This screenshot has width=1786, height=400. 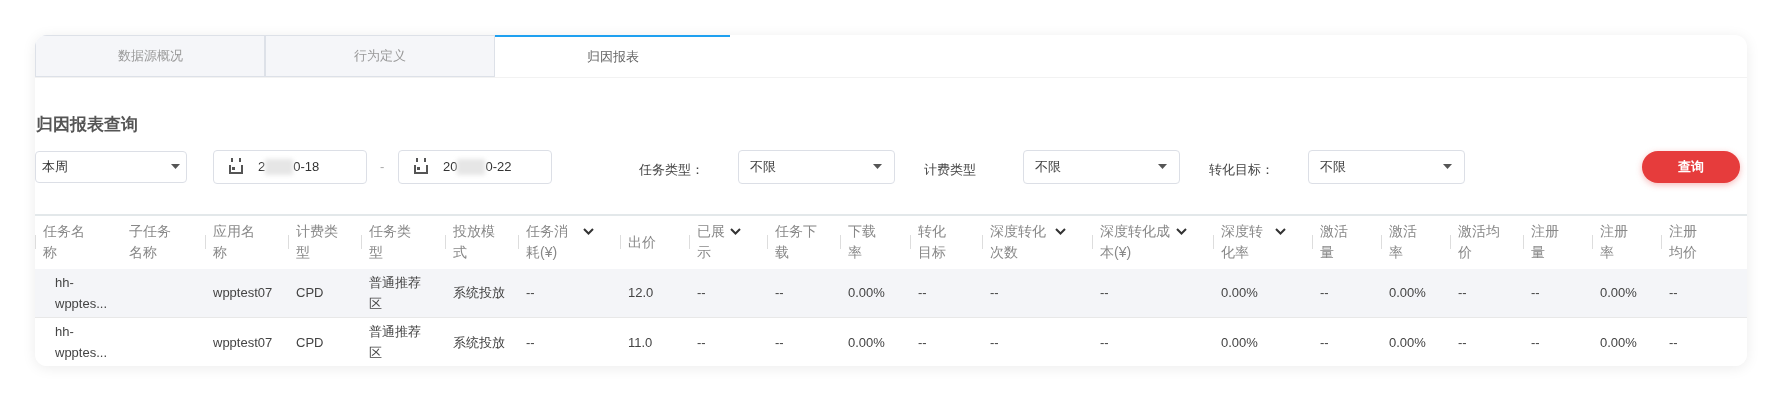 I want to click on column-header: 任务下载, so click(x=795, y=242).